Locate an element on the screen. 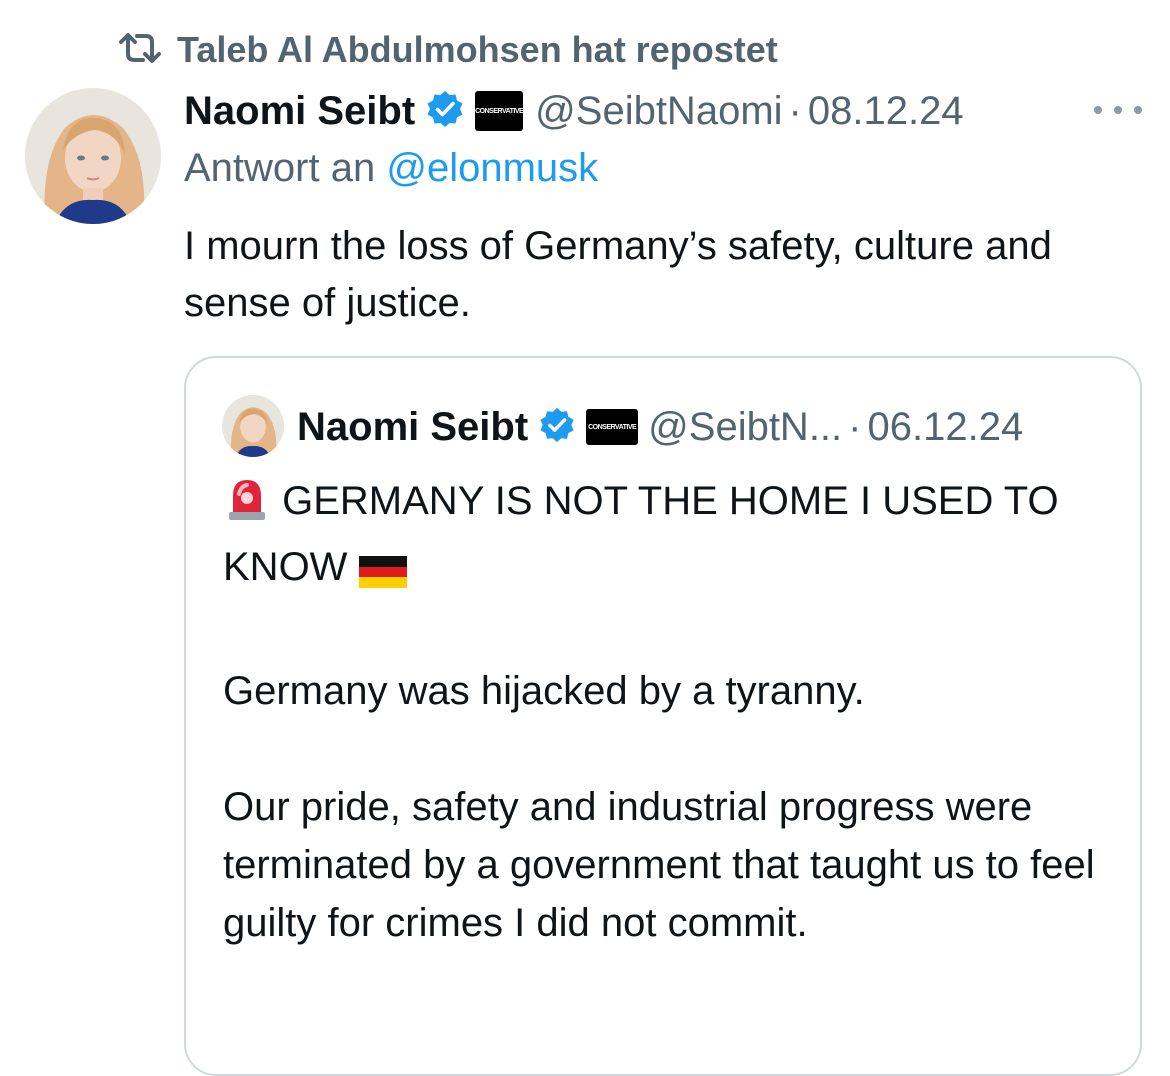 Image resolution: width=1170 pixels, height=1076 pixels. quote-line1: GERMANY IS NOT THE HOME I USED TO KNOW is located at coordinates (641, 534).